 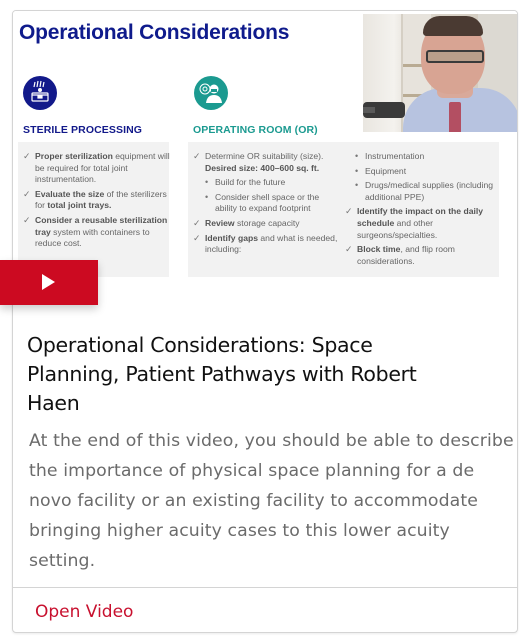 I want to click on surgeon-icon, so click(x=211, y=93).